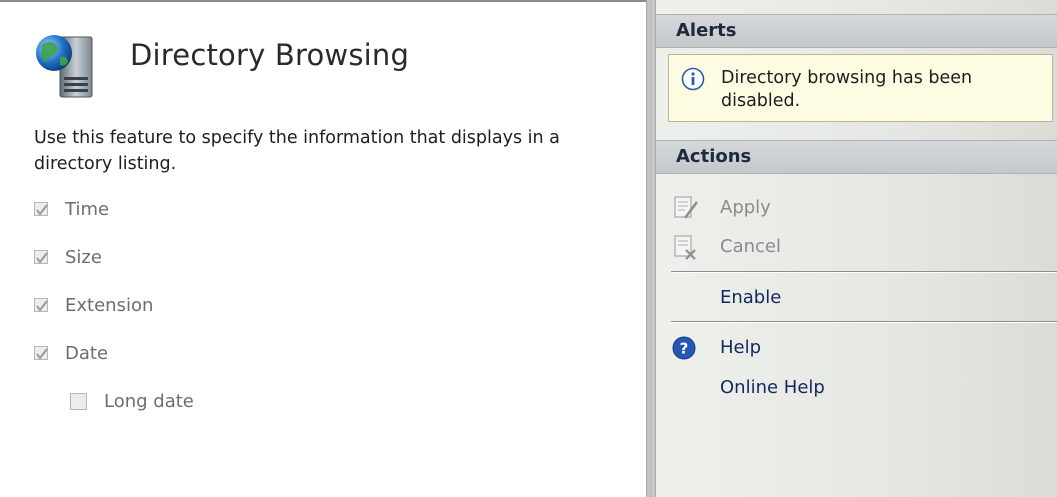  I want to click on help-icon: ?, so click(685, 348).